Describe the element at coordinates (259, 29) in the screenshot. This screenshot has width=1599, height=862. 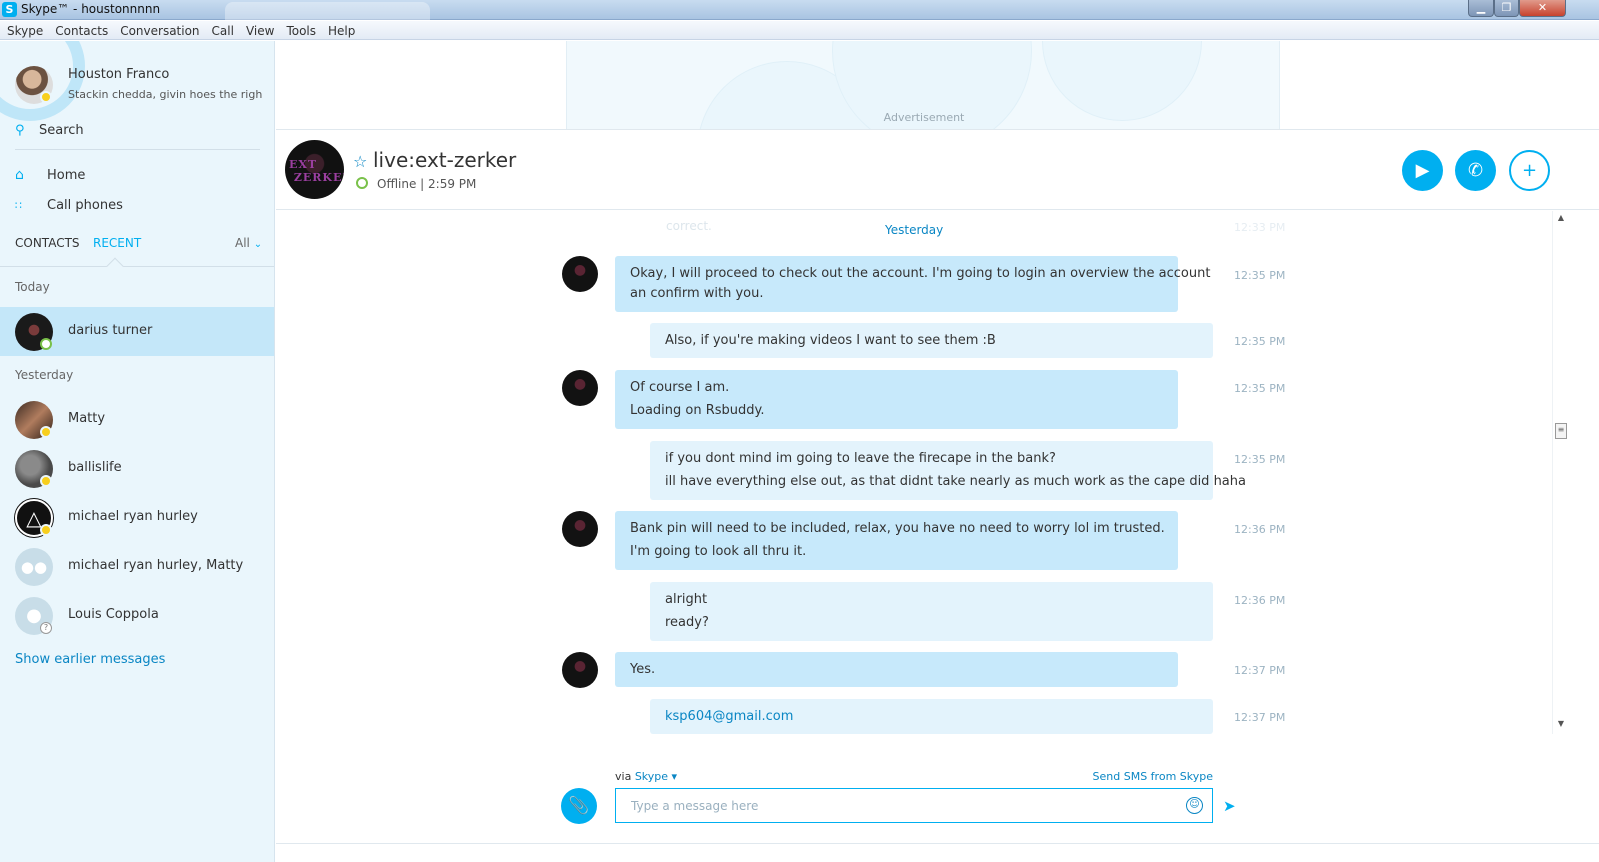
I see `menu-view: View` at that location.